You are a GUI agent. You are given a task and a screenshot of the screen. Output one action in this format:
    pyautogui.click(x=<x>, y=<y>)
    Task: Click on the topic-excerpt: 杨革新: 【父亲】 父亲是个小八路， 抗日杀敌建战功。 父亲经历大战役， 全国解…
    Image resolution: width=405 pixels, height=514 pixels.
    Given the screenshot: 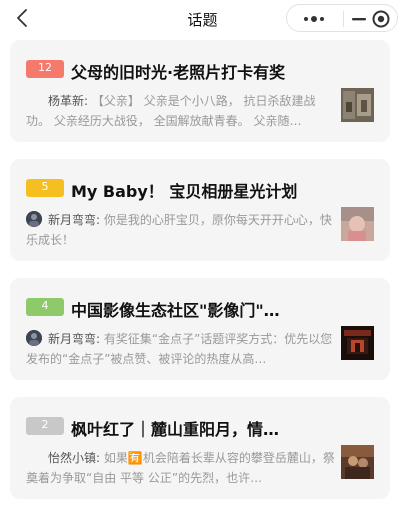 What is the action you would take?
    pyautogui.click(x=182, y=111)
    